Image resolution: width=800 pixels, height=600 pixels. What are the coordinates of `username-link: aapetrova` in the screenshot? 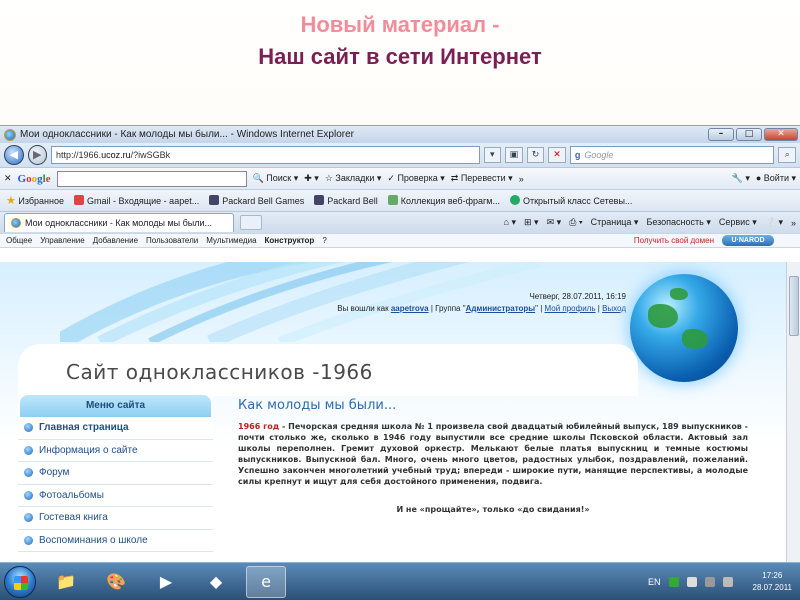 It's located at (410, 308).